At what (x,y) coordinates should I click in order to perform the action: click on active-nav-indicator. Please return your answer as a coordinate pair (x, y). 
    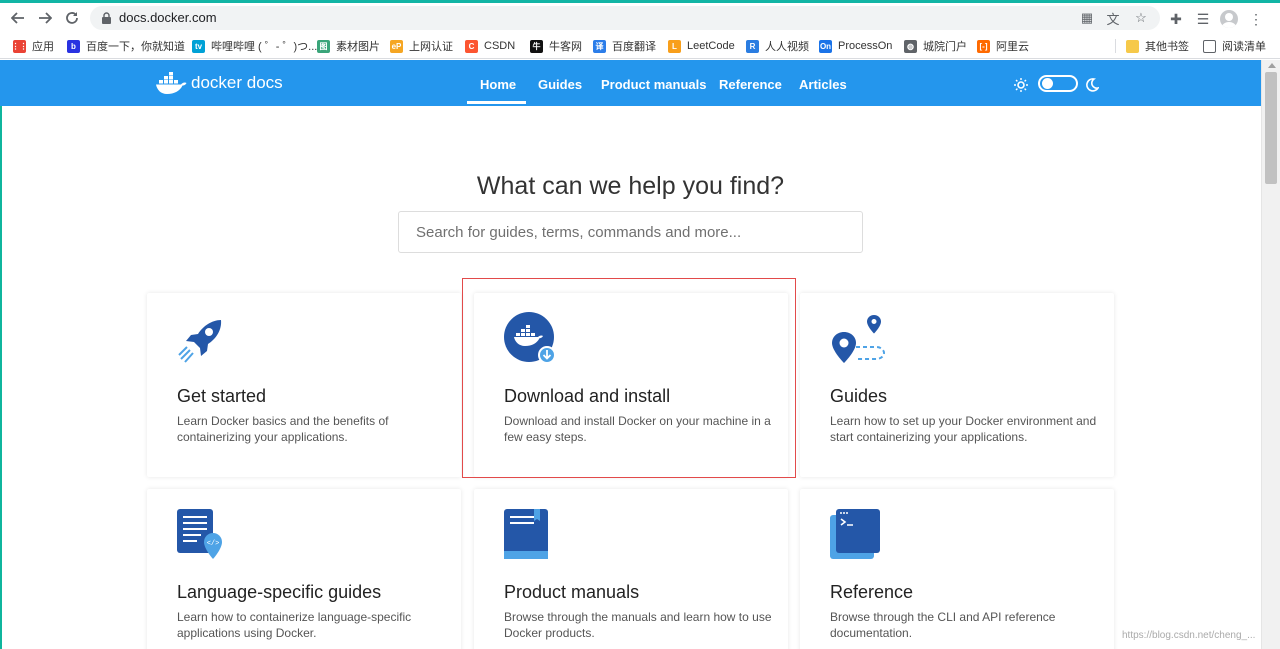
    Looking at the image, I should click on (496, 102).